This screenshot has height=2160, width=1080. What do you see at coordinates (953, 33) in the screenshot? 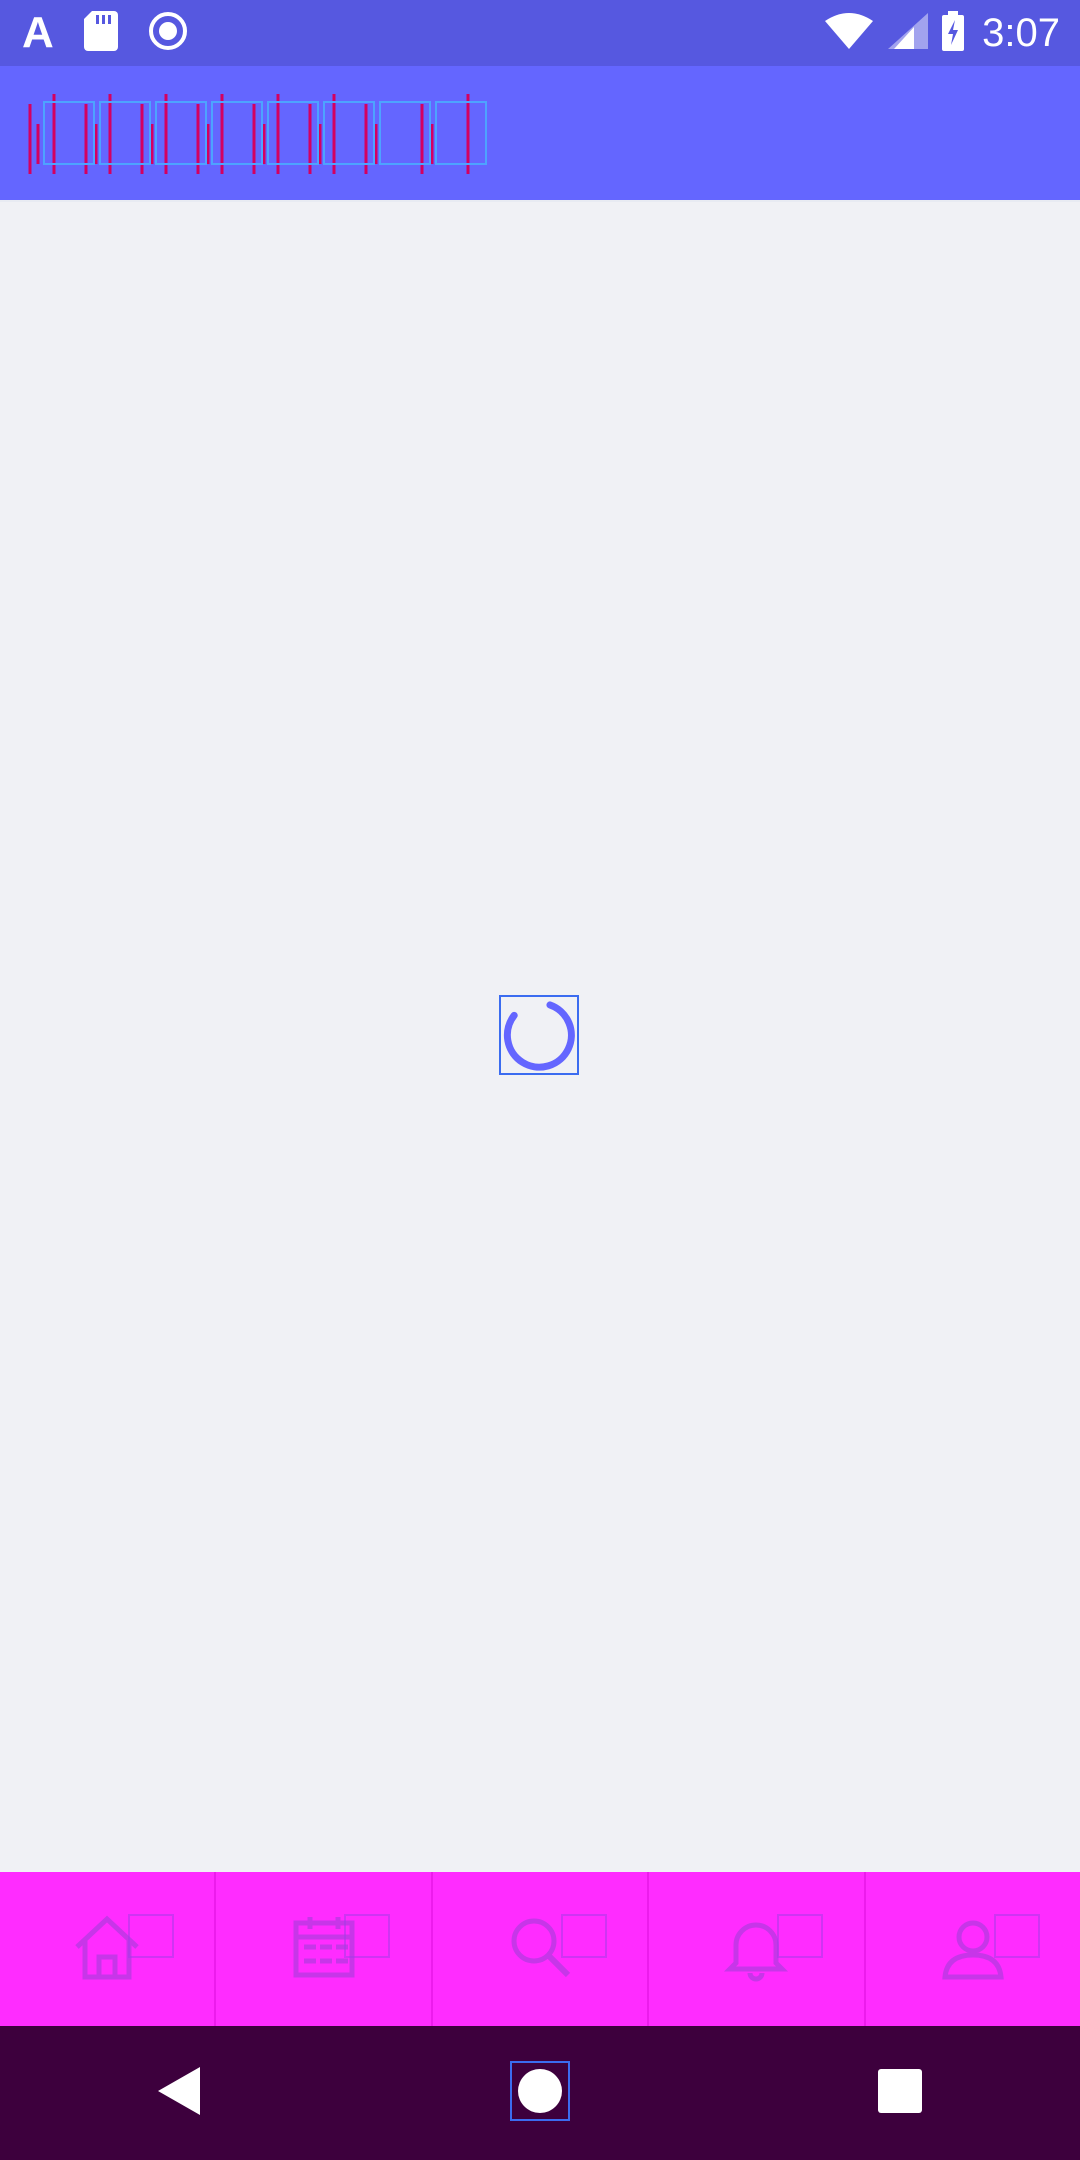
I see `battery-charging-icon` at bounding box center [953, 33].